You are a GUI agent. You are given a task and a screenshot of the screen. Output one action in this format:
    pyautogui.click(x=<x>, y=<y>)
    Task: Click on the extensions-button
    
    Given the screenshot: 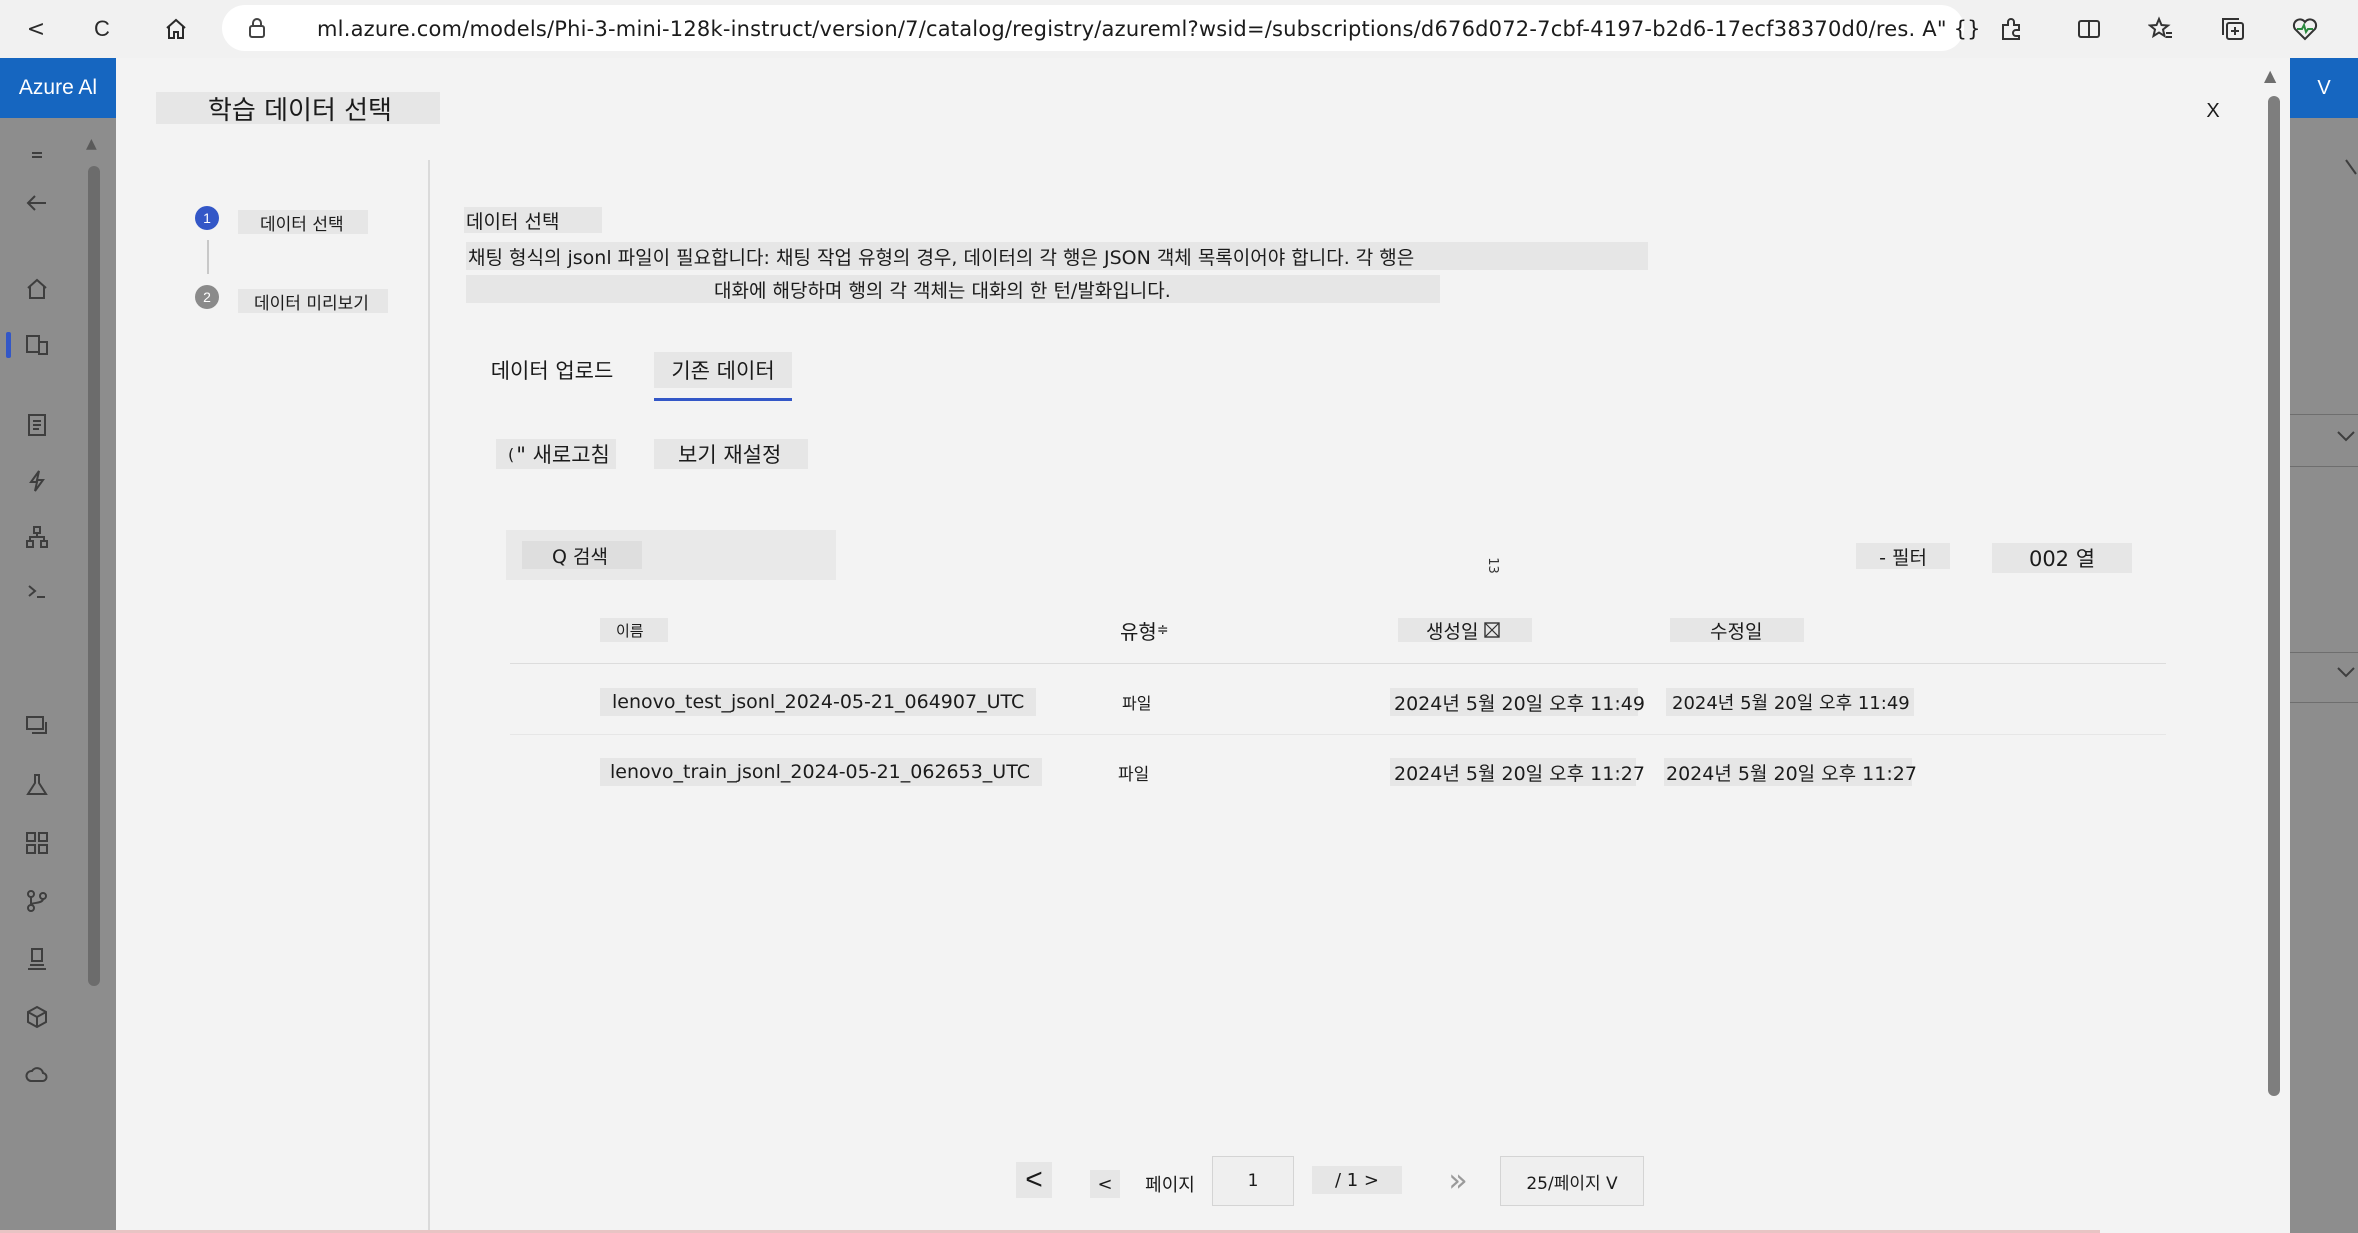 What is the action you would take?
    pyautogui.click(x=2011, y=29)
    